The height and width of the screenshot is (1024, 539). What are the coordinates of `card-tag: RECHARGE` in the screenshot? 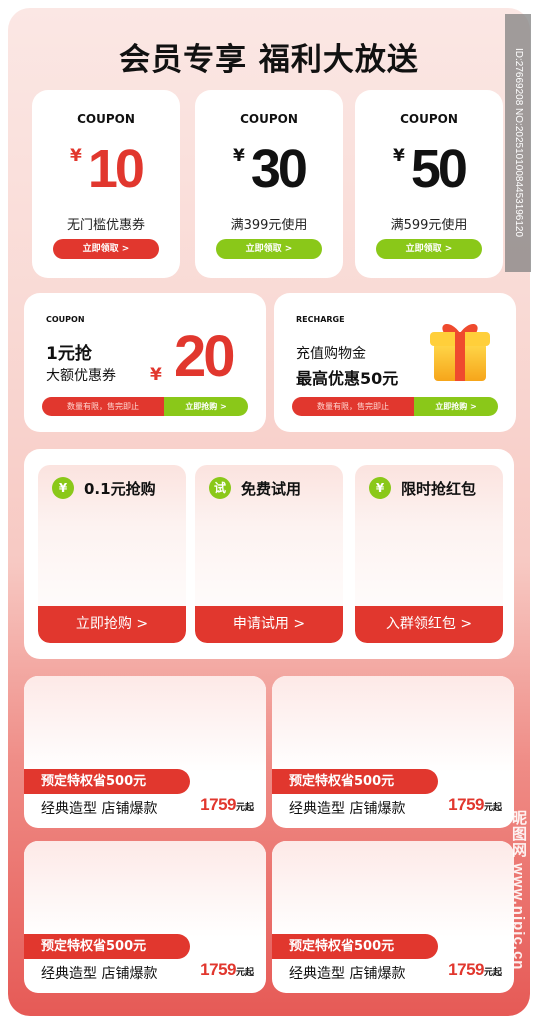 It's located at (320, 319).